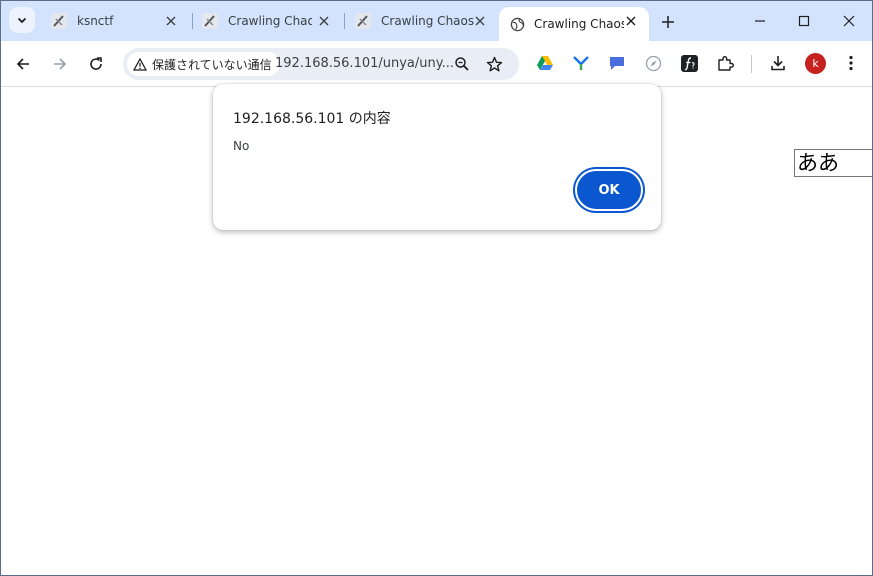 This screenshot has height=576, width=873. I want to click on google-drive-extension, so click(545, 63).